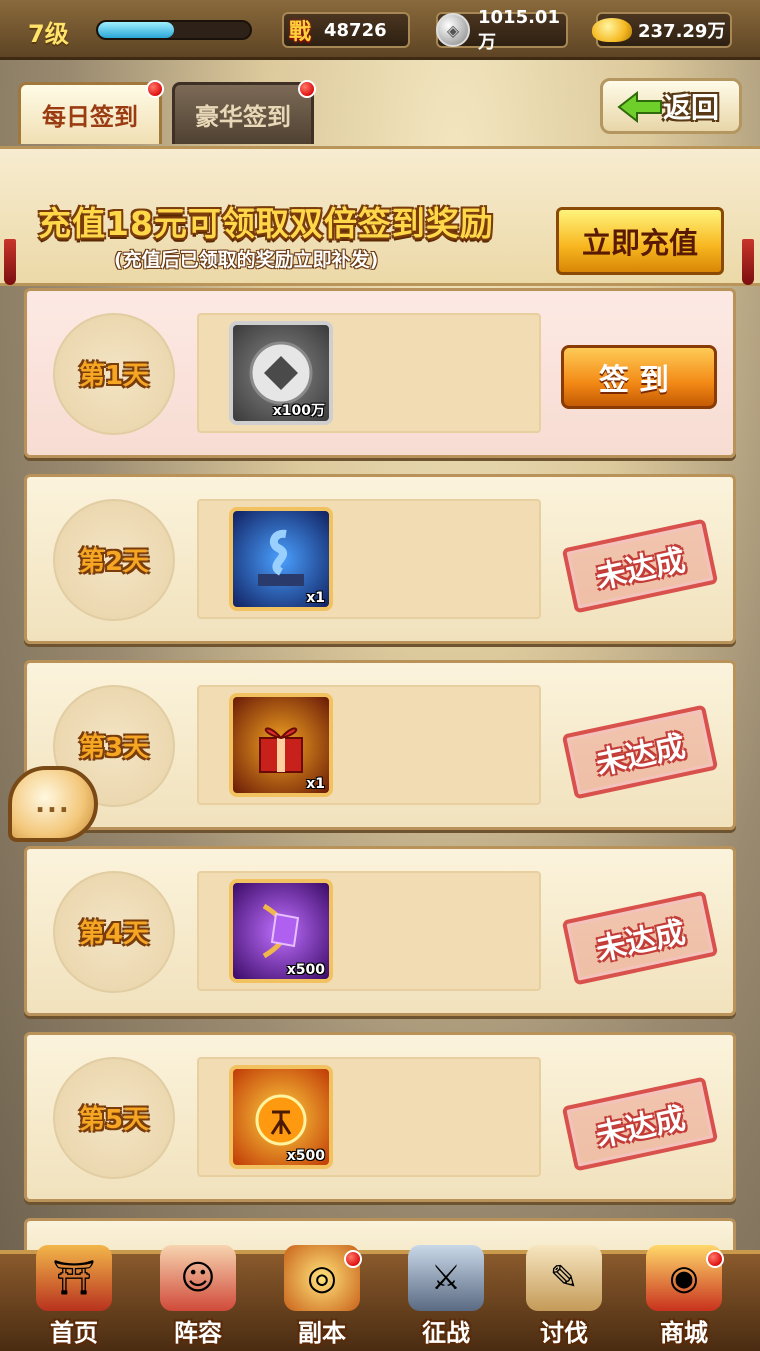  What do you see at coordinates (198, 1333) in the screenshot?
I see `nav-label: 阵容` at bounding box center [198, 1333].